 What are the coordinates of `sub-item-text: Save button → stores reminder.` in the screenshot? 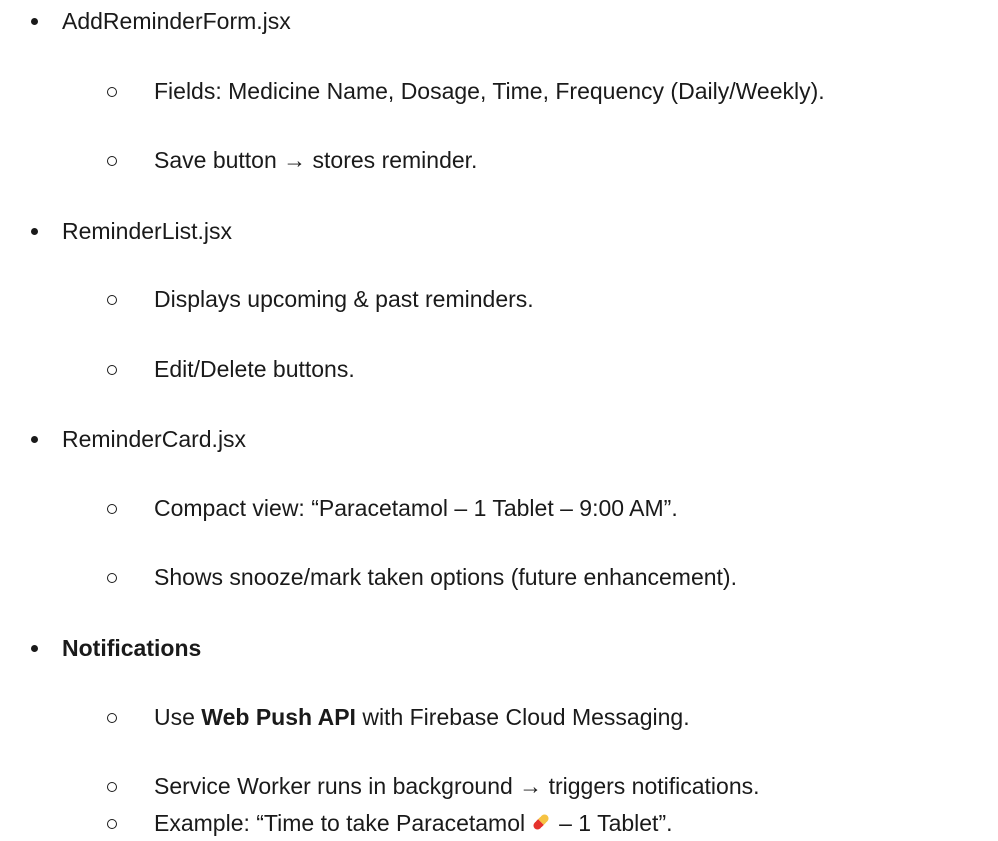 It's located at (316, 160).